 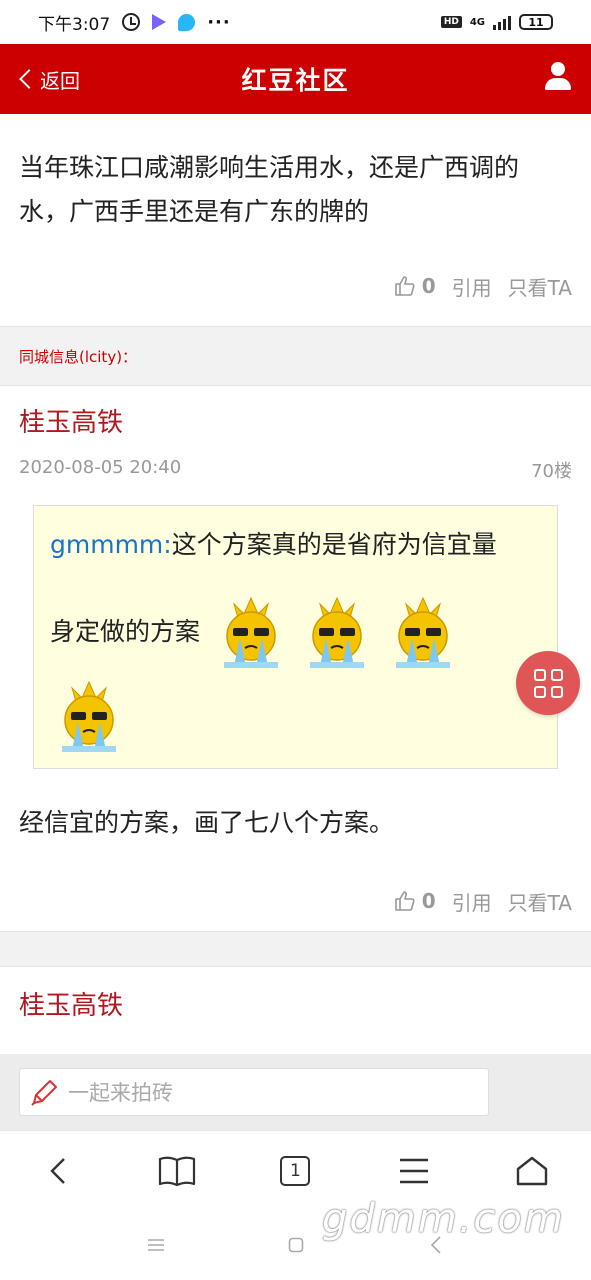 I want to click on tabs-icon: 1, so click(x=295, y=1170).